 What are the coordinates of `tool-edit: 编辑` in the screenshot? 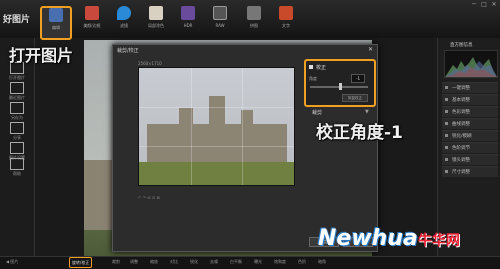 It's located at (56, 23).